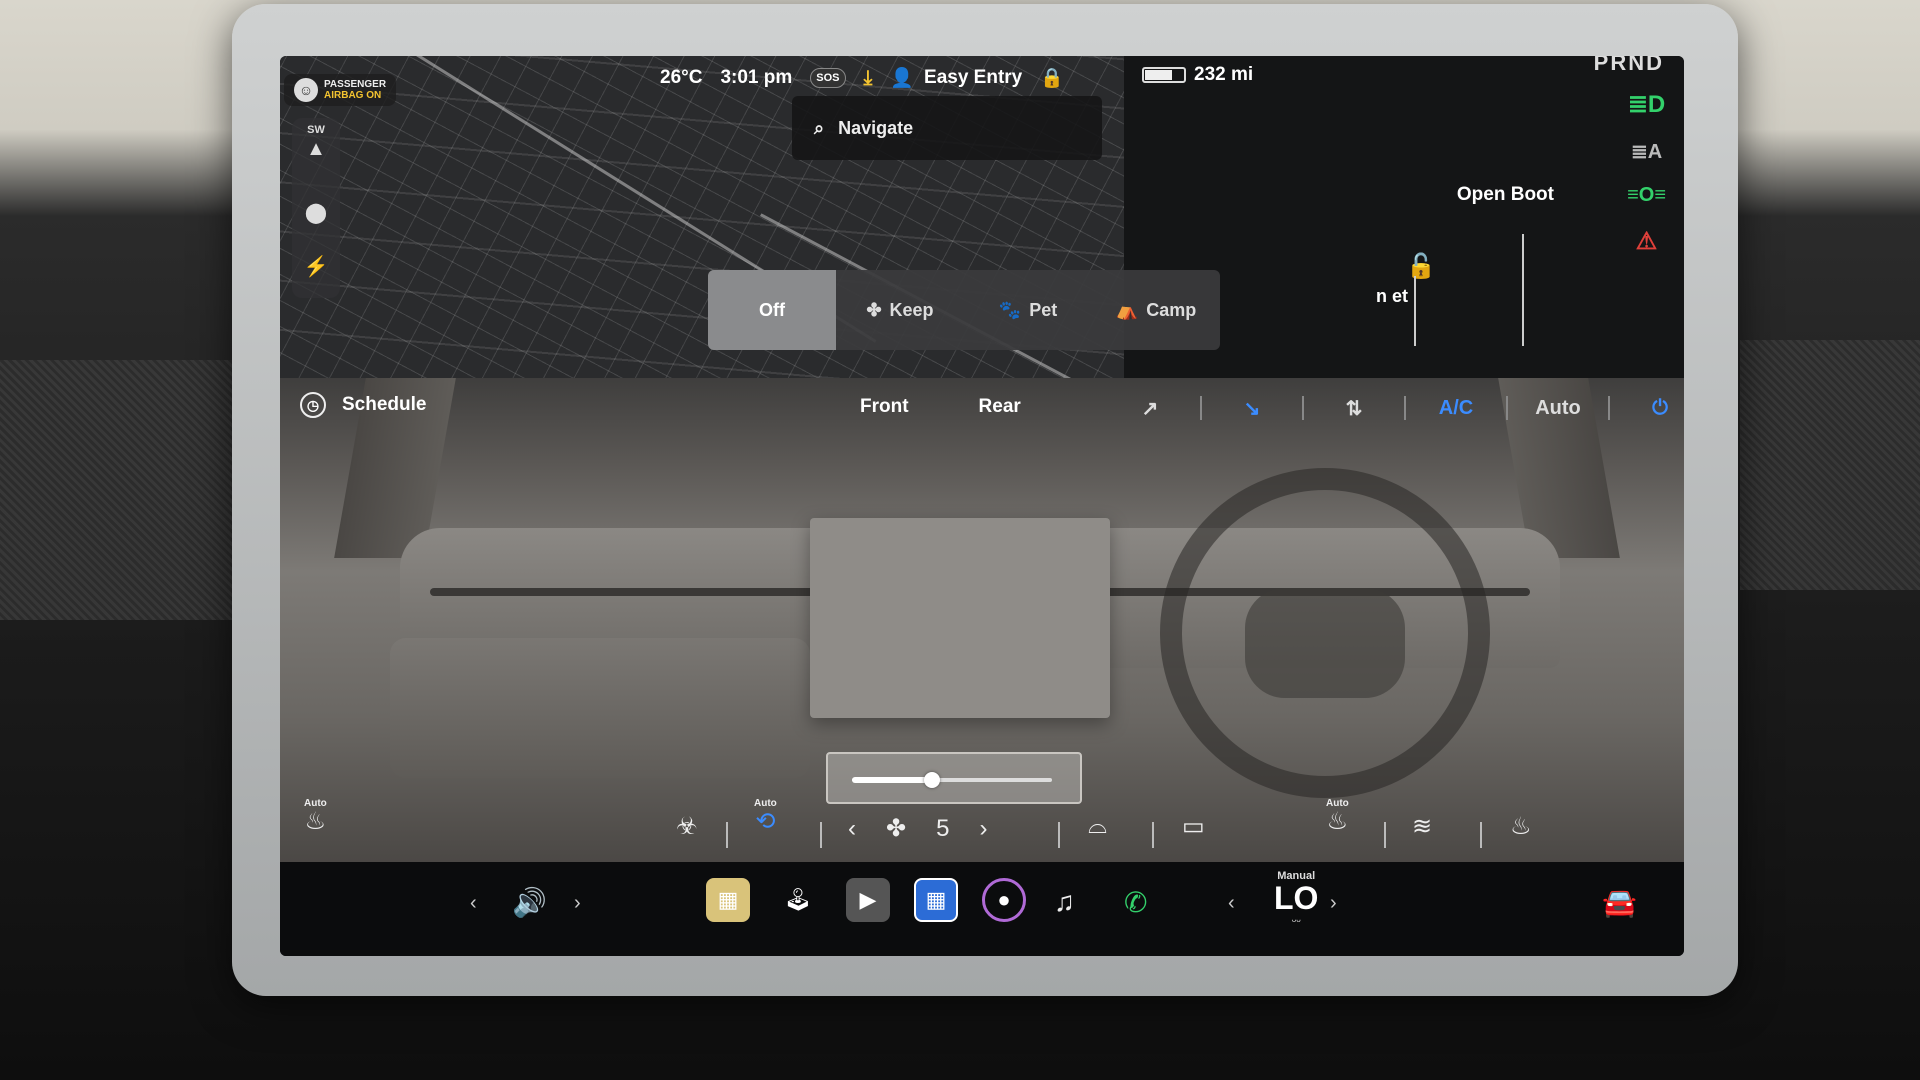 The height and width of the screenshot is (1080, 1920). I want to click on auto-button: Auto, so click(1558, 408).